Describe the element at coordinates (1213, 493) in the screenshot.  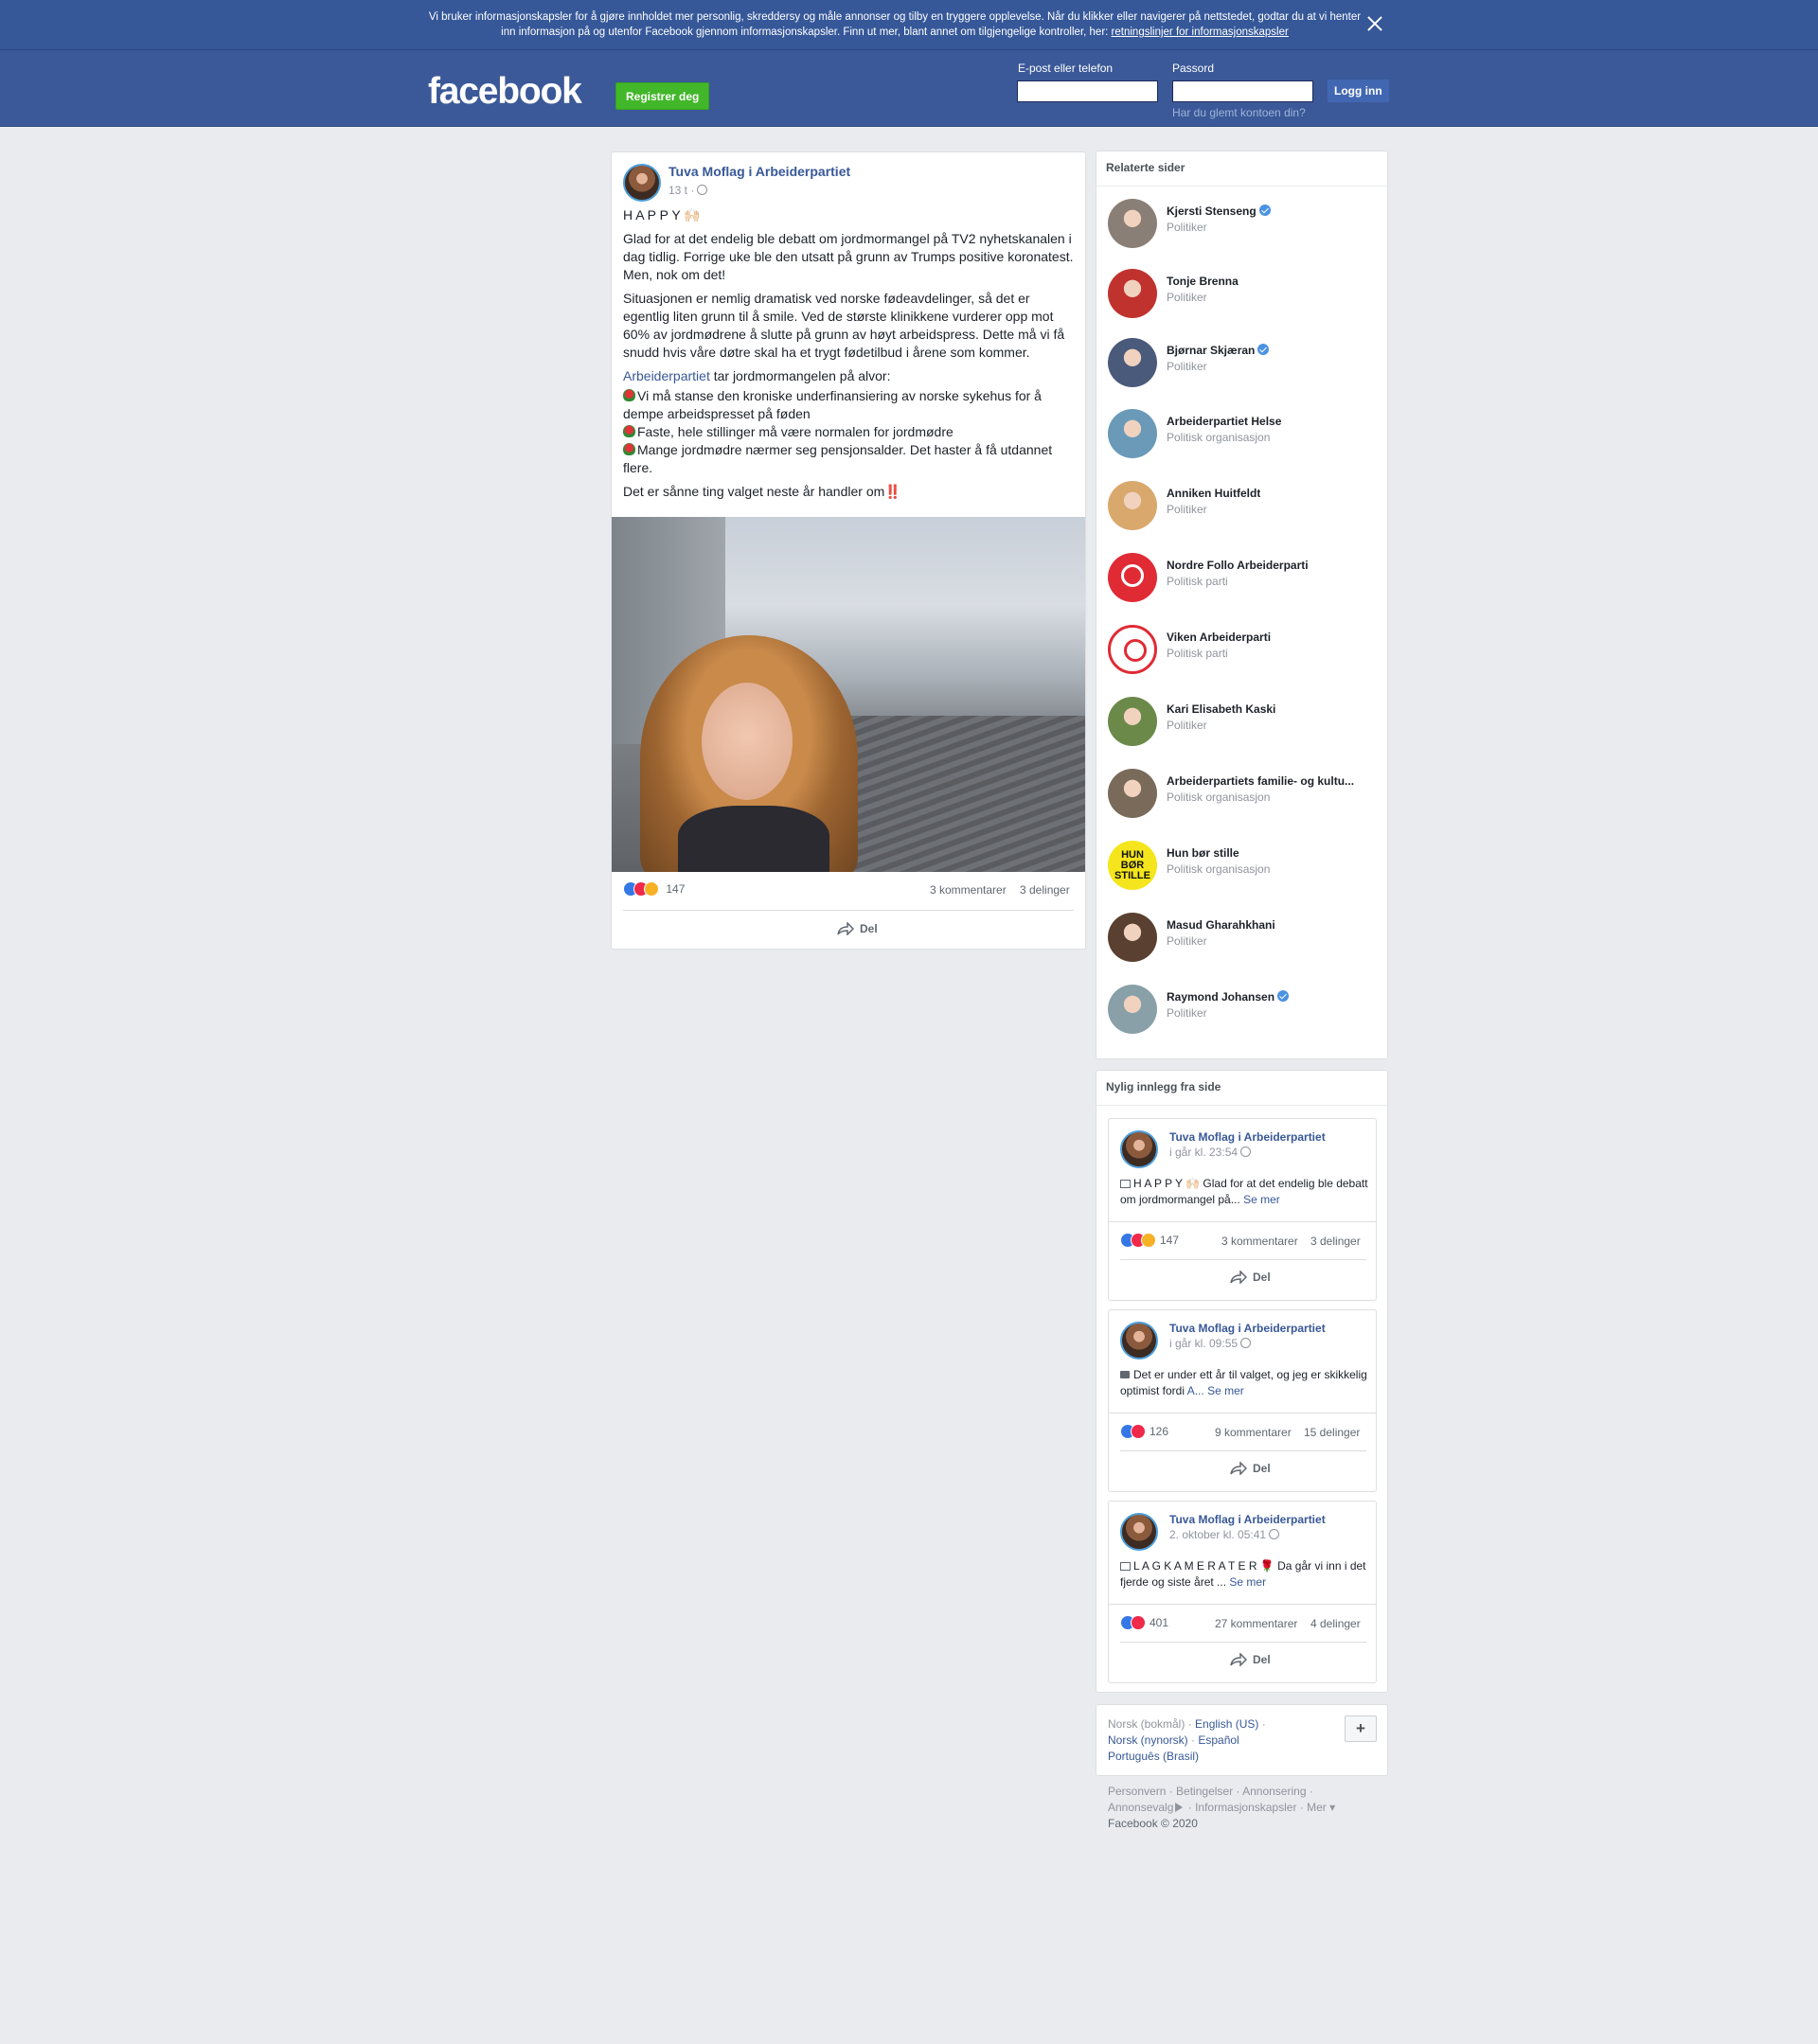
I see `page-name: Anniken Huitfeldt` at that location.